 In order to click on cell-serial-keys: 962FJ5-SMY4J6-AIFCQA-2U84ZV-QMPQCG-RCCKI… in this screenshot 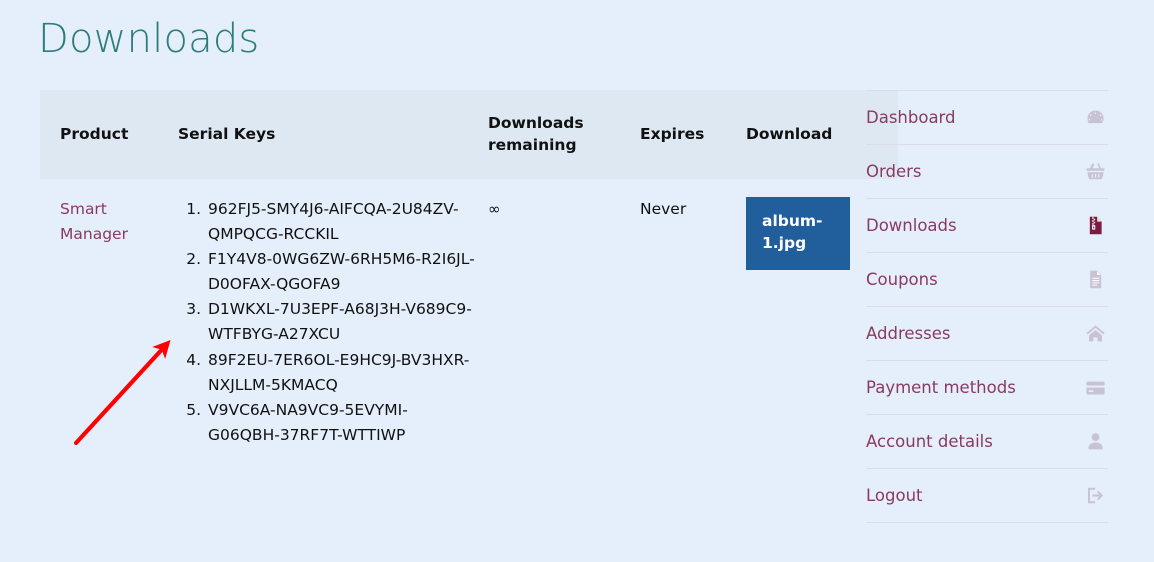, I will do `click(333, 313)`.